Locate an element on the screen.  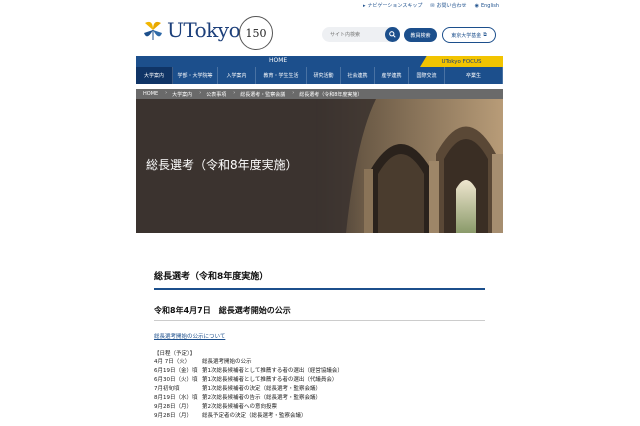
nav-item: 学部・大学院等 is located at coordinates (195, 75).